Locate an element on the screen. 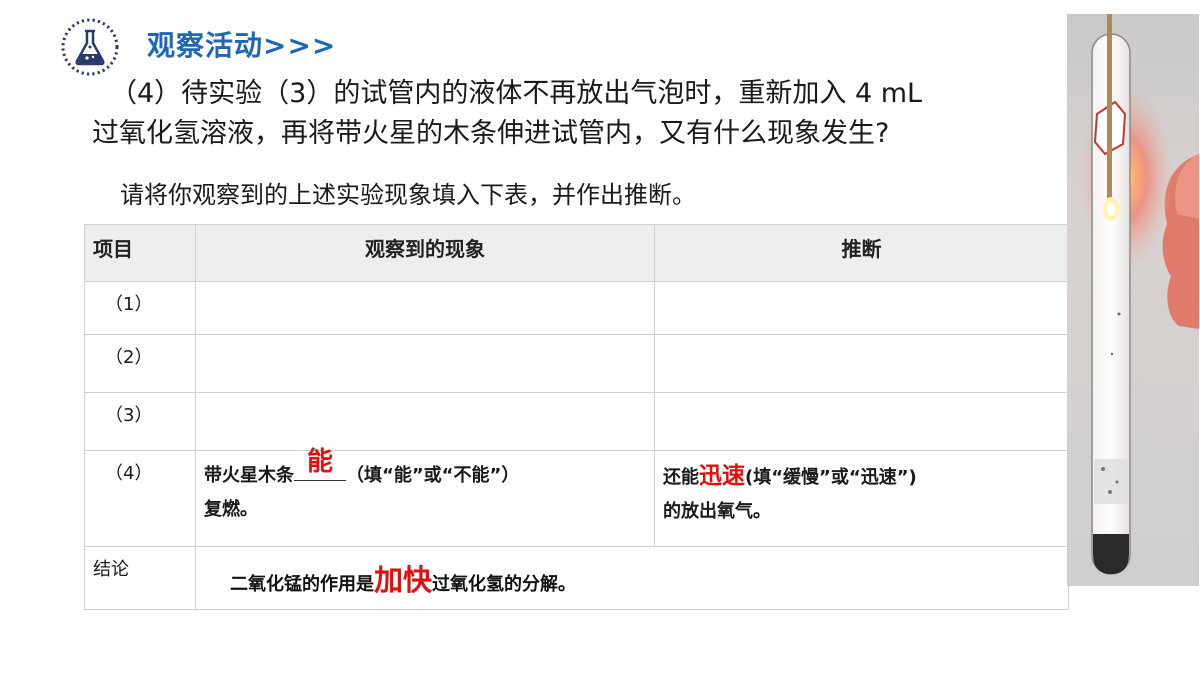 This screenshot has height=675, width=1200. row-index: （4） is located at coordinates (140, 498).